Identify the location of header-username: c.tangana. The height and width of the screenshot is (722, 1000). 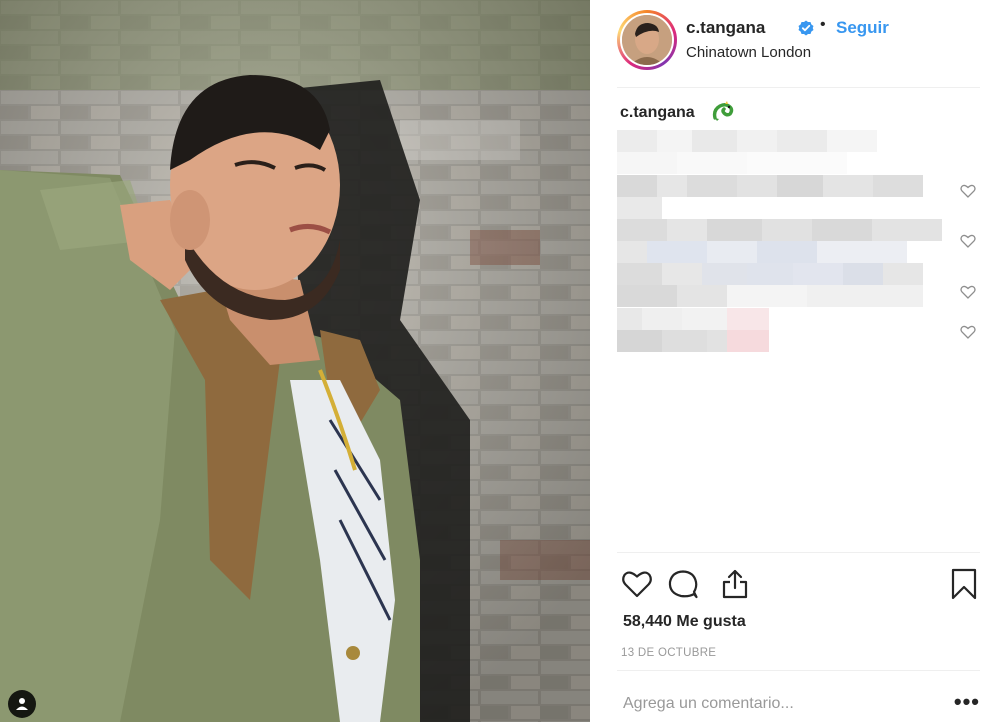
(725, 28).